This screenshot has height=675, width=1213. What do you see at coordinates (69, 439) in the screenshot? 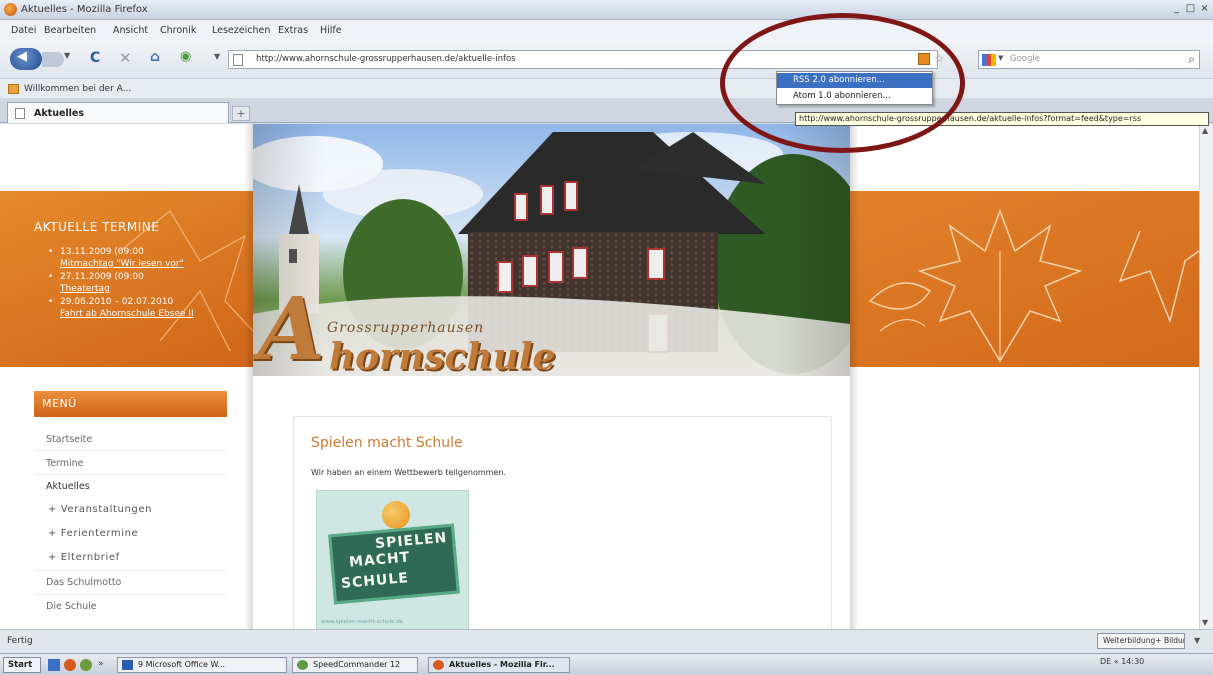
I see `menu-item-startseite: Startseite` at bounding box center [69, 439].